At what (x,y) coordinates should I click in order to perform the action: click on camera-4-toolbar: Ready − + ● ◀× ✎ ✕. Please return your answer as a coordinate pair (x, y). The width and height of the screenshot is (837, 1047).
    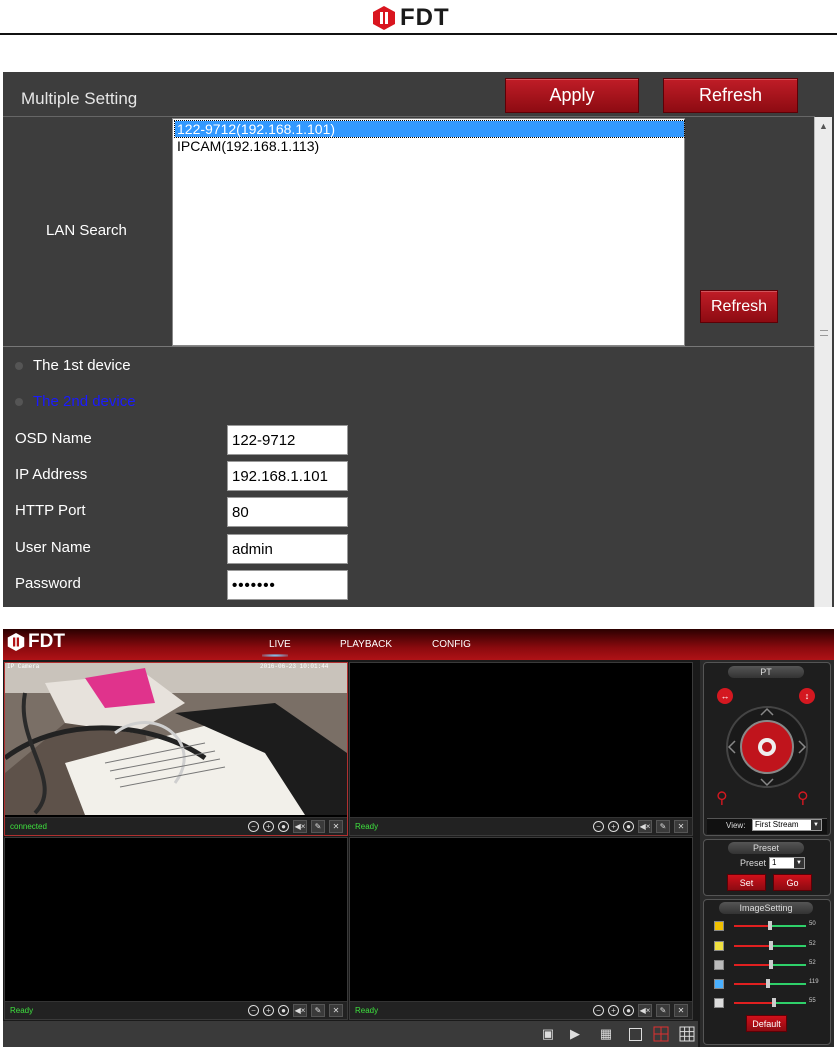
    Looking at the image, I should click on (521, 1010).